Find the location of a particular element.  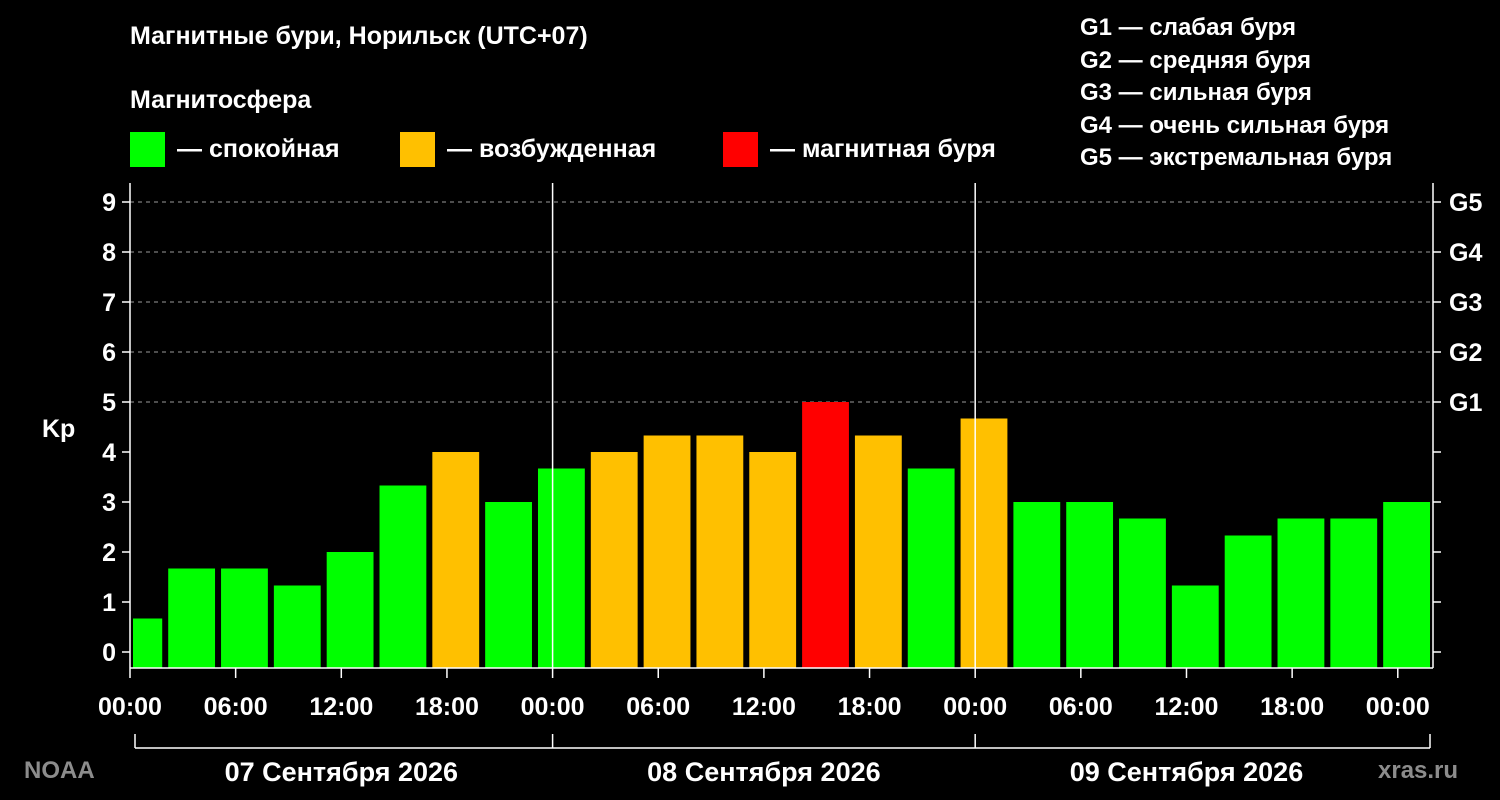

g-axis-label: G5 is located at coordinates (1465, 203).